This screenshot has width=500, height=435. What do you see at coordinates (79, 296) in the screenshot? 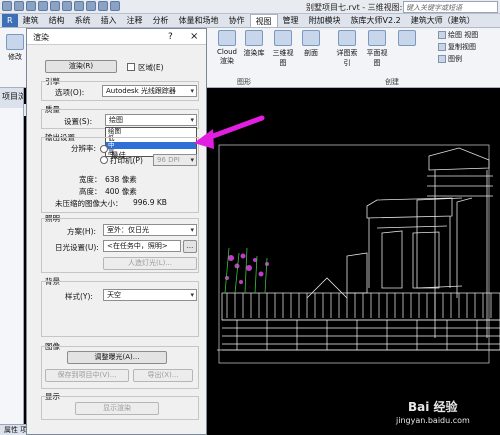
I see `style-label: 样式(Y):` at bounding box center [79, 296].